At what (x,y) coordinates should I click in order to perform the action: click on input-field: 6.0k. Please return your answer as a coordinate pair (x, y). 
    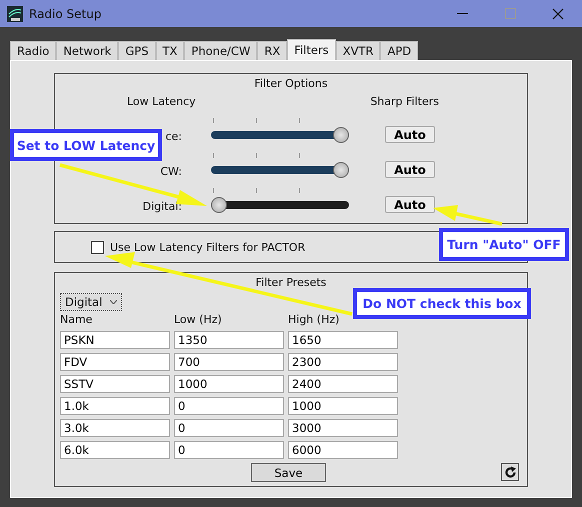
    Looking at the image, I should click on (115, 450).